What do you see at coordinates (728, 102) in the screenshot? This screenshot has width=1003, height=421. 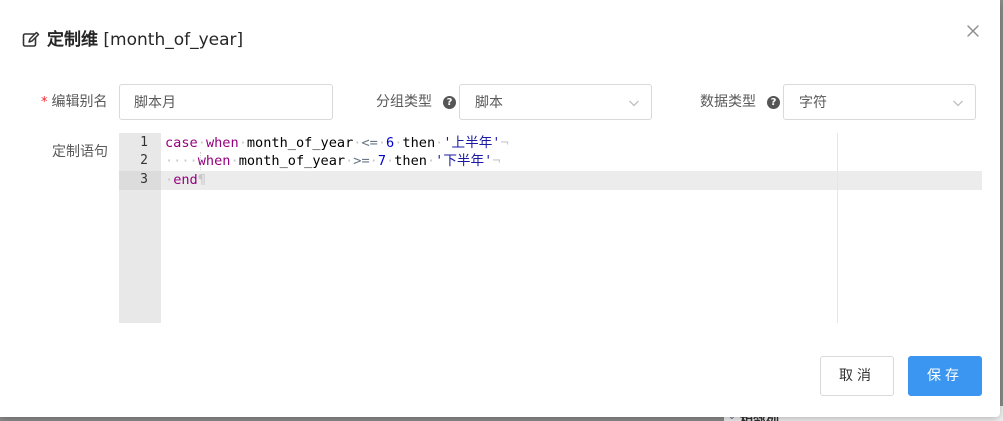 I see `data-type-label: 数据类型` at bounding box center [728, 102].